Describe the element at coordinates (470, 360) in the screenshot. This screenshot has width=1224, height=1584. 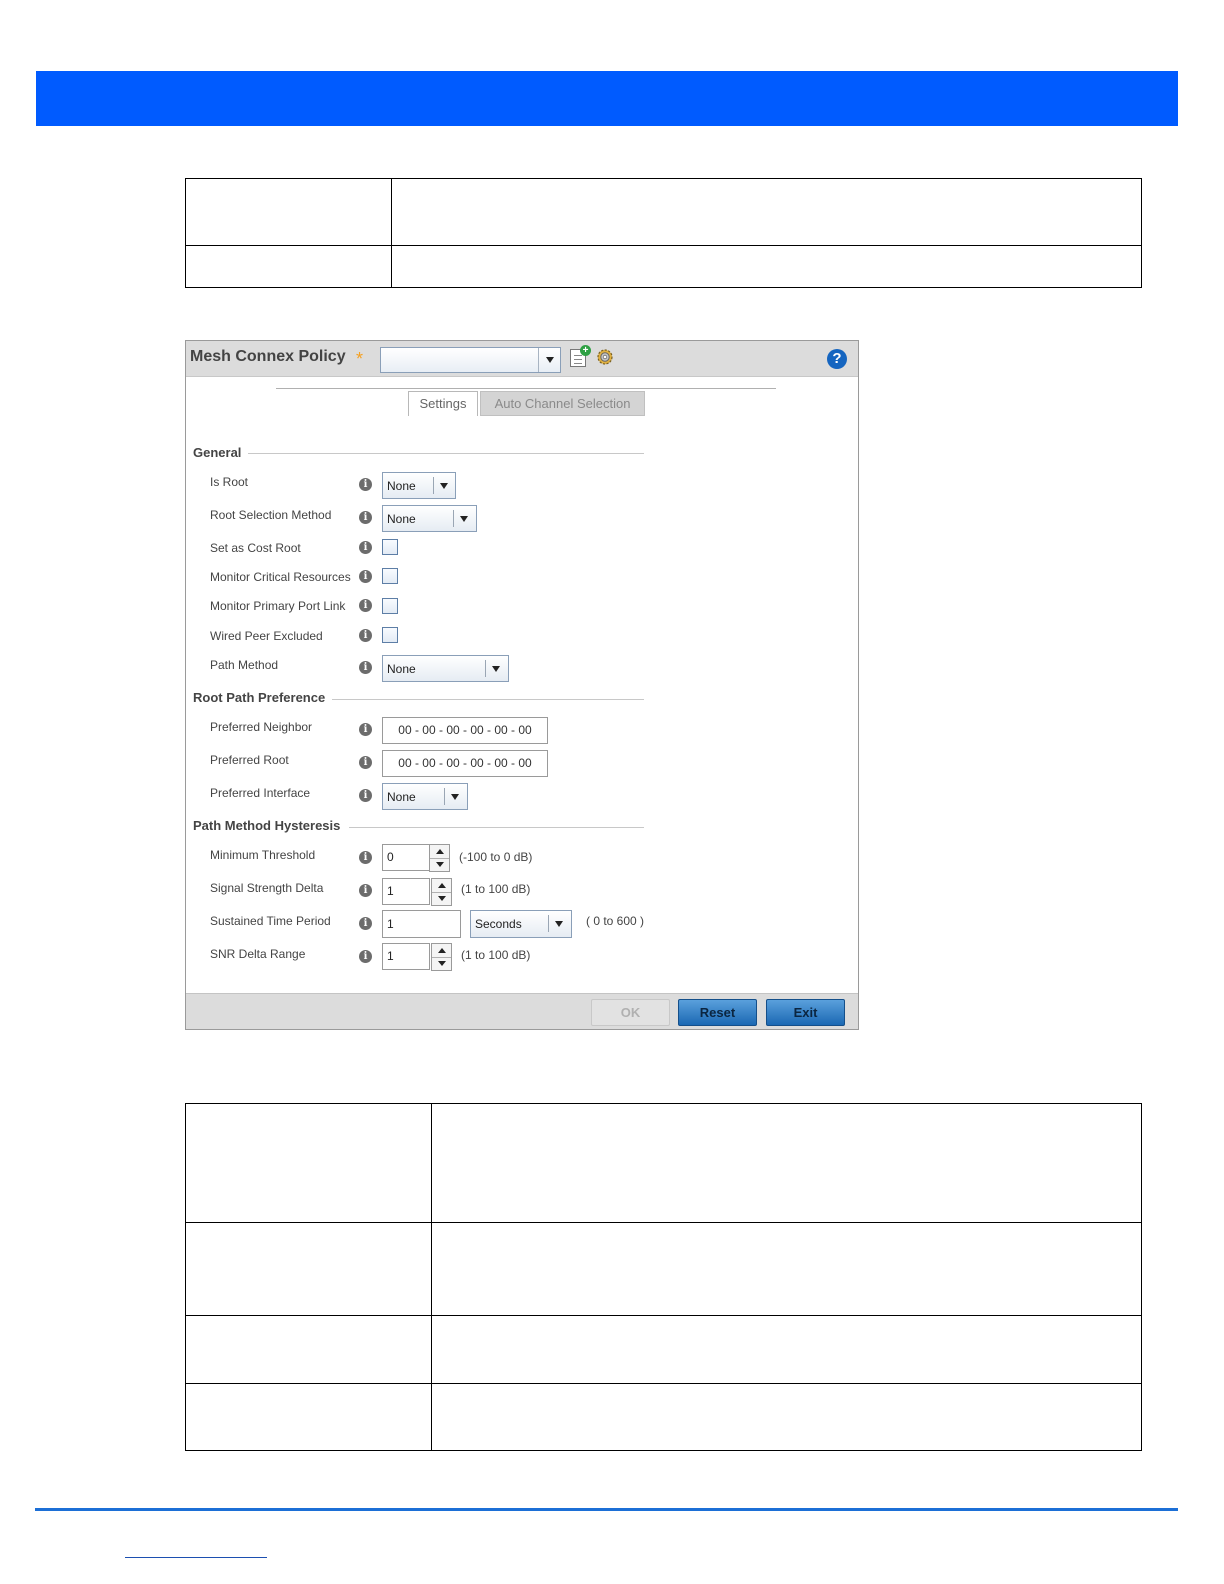
I see `policy-name-select` at that location.